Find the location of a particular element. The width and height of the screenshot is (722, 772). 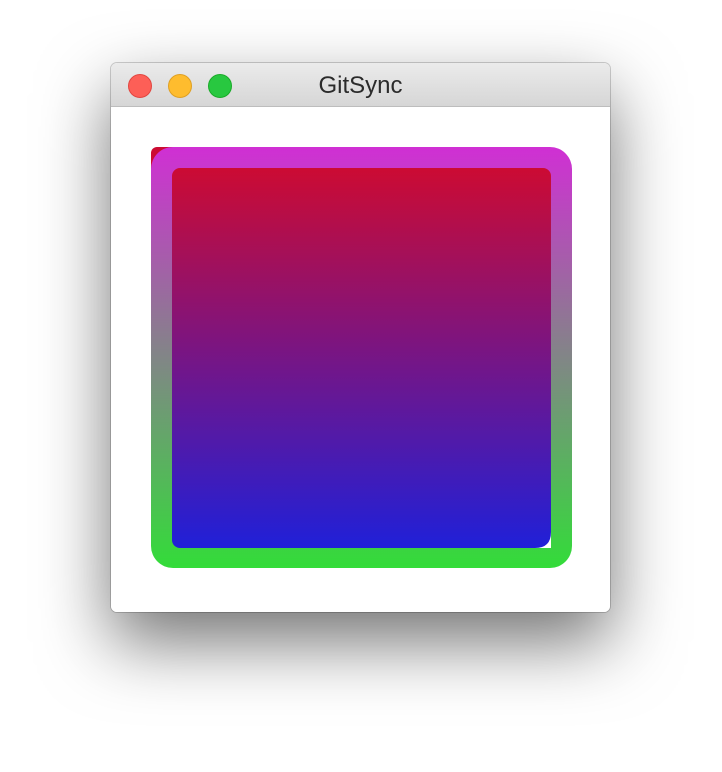

title-bar: GitSync is located at coordinates (360, 85).